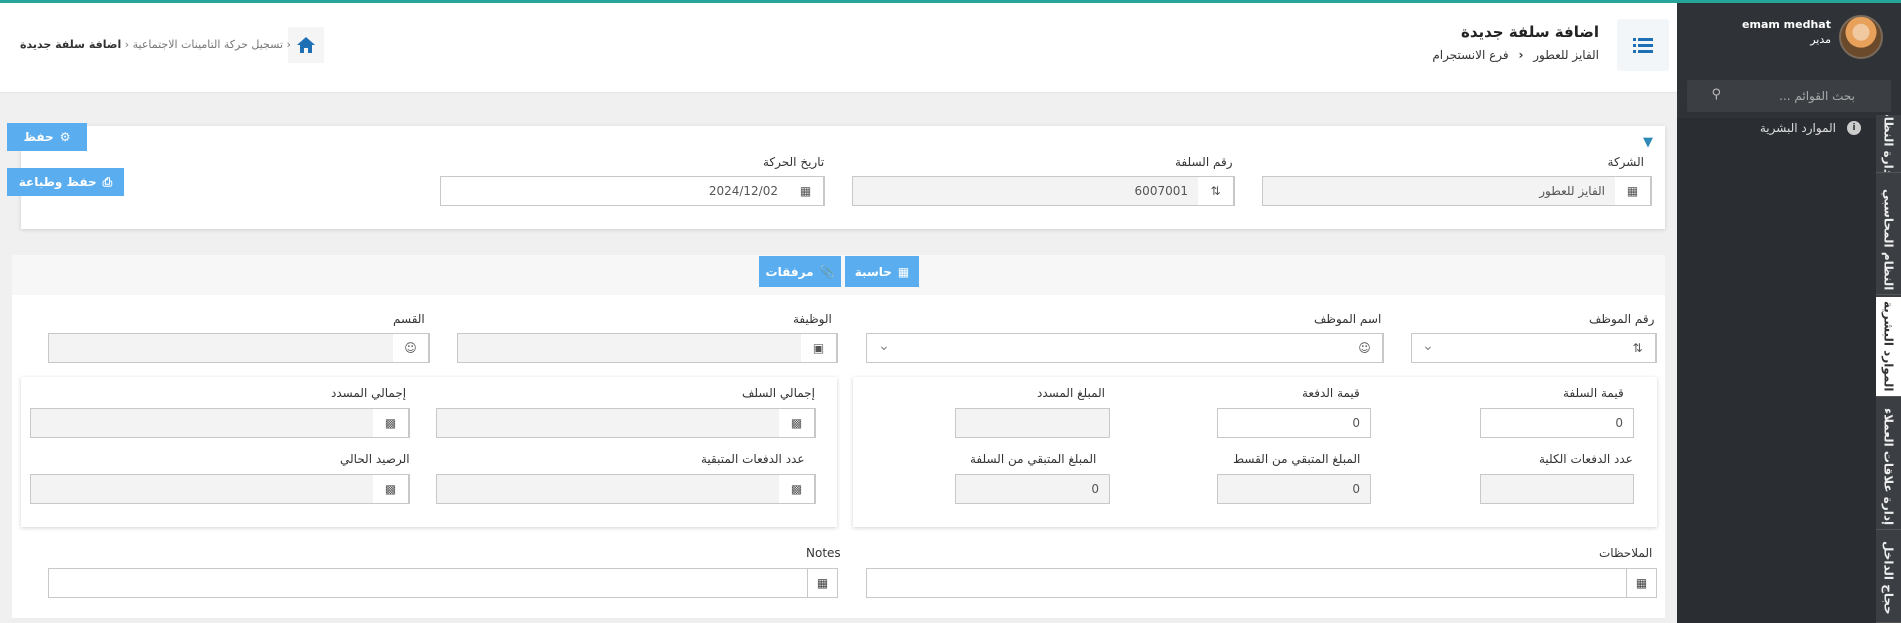 This screenshot has height=623, width=1901. I want to click on advance-amount-label: قيمة السلفة, so click(1593, 393).